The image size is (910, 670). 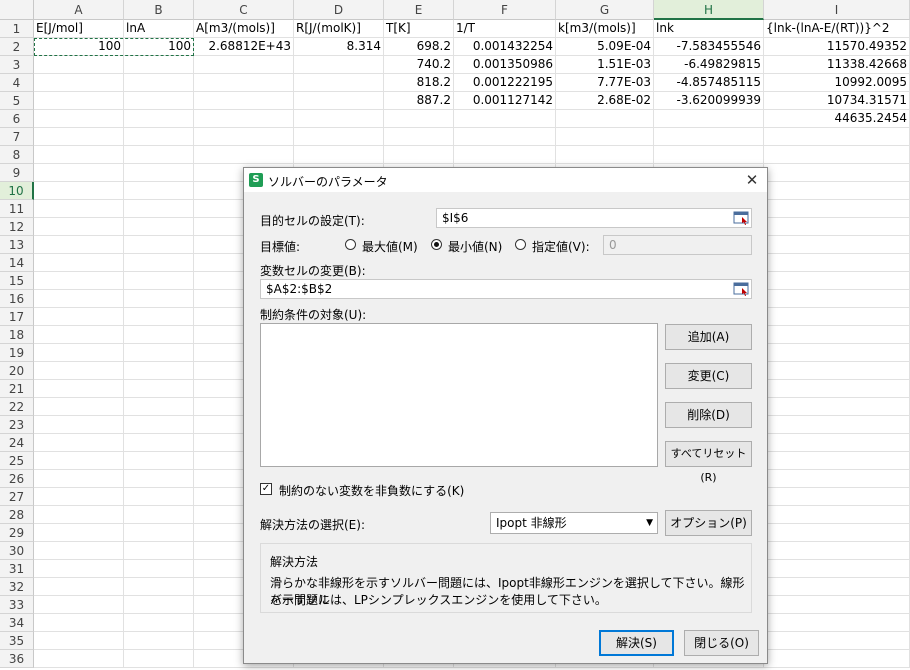 I want to click on cell-I16, so click(x=837, y=299).